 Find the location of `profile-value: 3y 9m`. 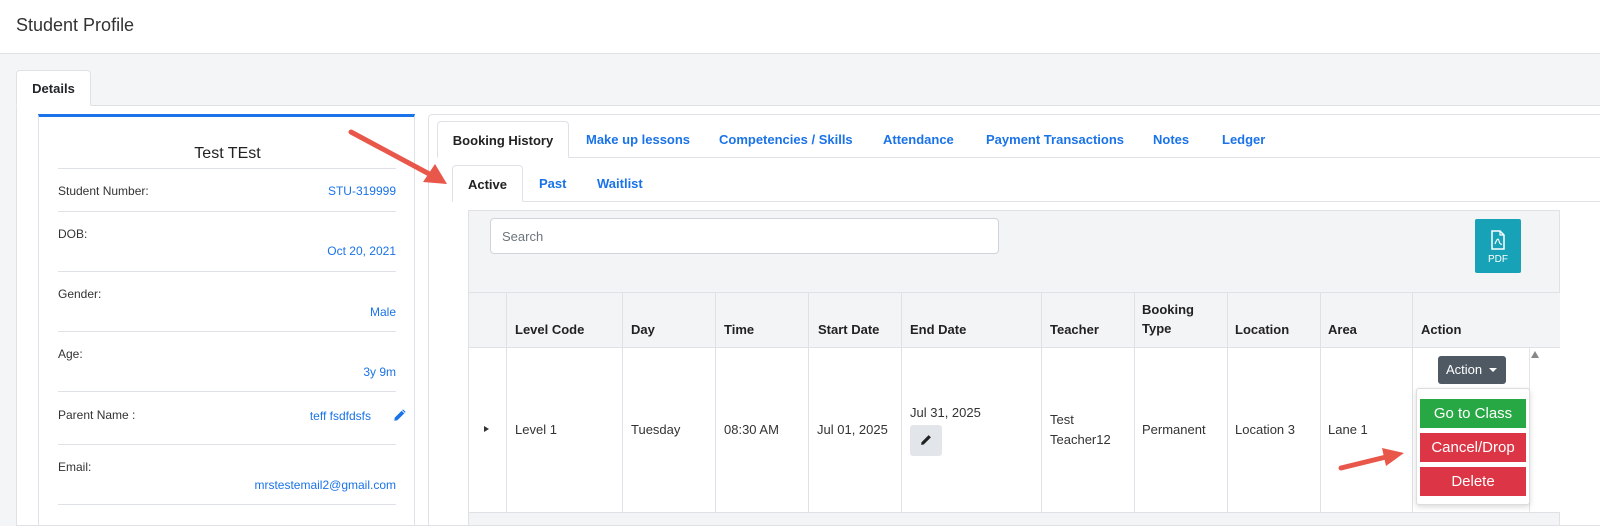

profile-value: 3y 9m is located at coordinates (379, 372).